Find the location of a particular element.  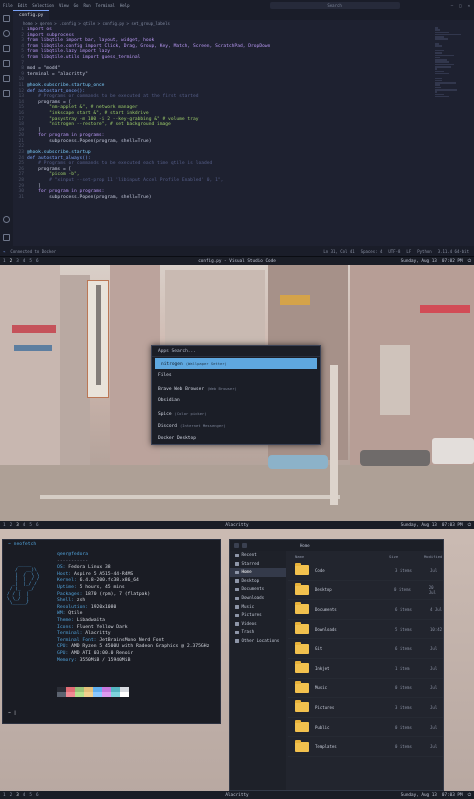

power-icon: ⏻ is located at coordinates (469, 261).